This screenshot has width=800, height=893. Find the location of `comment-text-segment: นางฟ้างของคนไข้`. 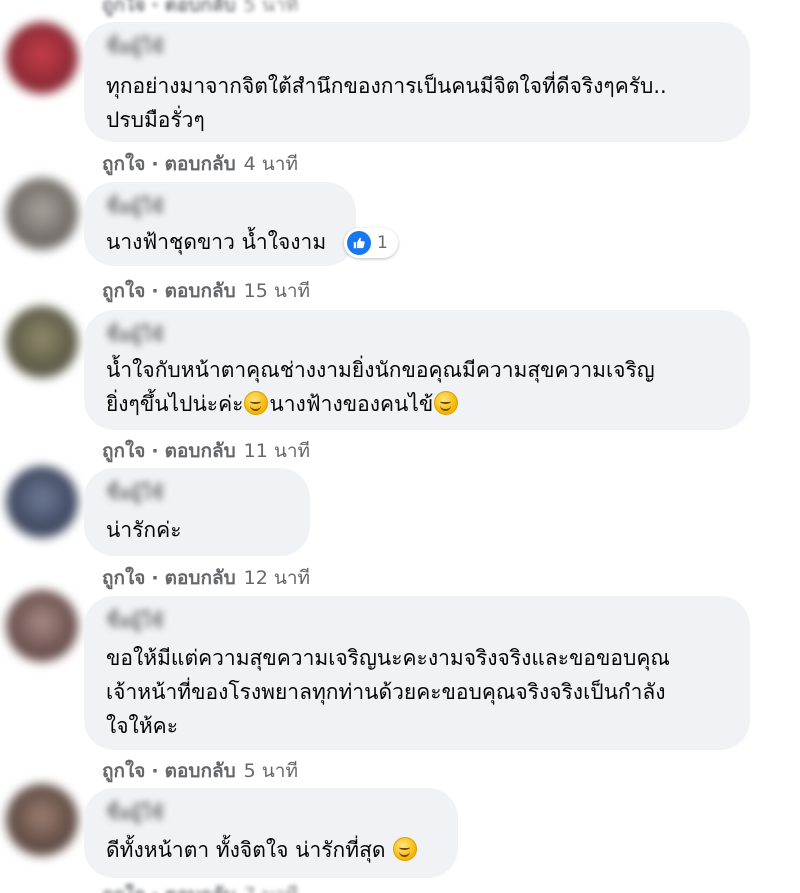

comment-text-segment: นางฟ้างของคนไข้ is located at coordinates (351, 404).